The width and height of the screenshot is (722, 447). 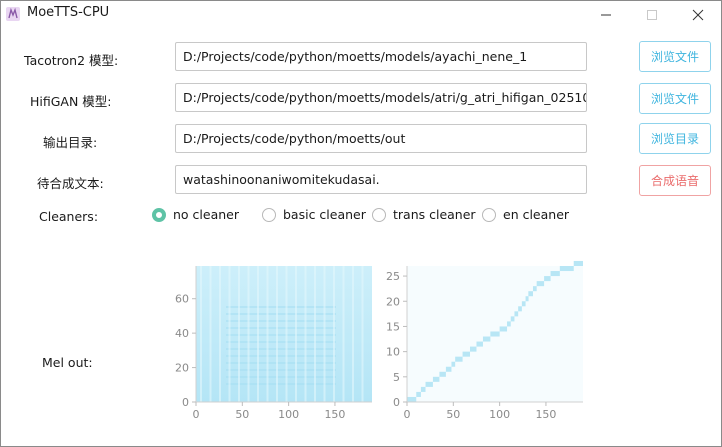 What do you see at coordinates (182, 299) in the screenshot?
I see `y-tick-label: 60` at bounding box center [182, 299].